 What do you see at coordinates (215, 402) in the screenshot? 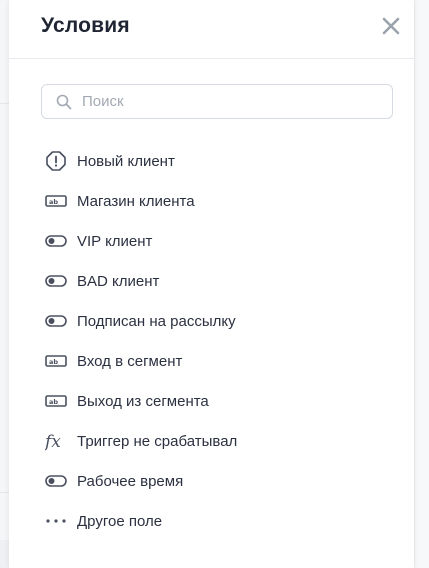
I see `condition-item-segment-exit: ab Выход из сегмента` at bounding box center [215, 402].